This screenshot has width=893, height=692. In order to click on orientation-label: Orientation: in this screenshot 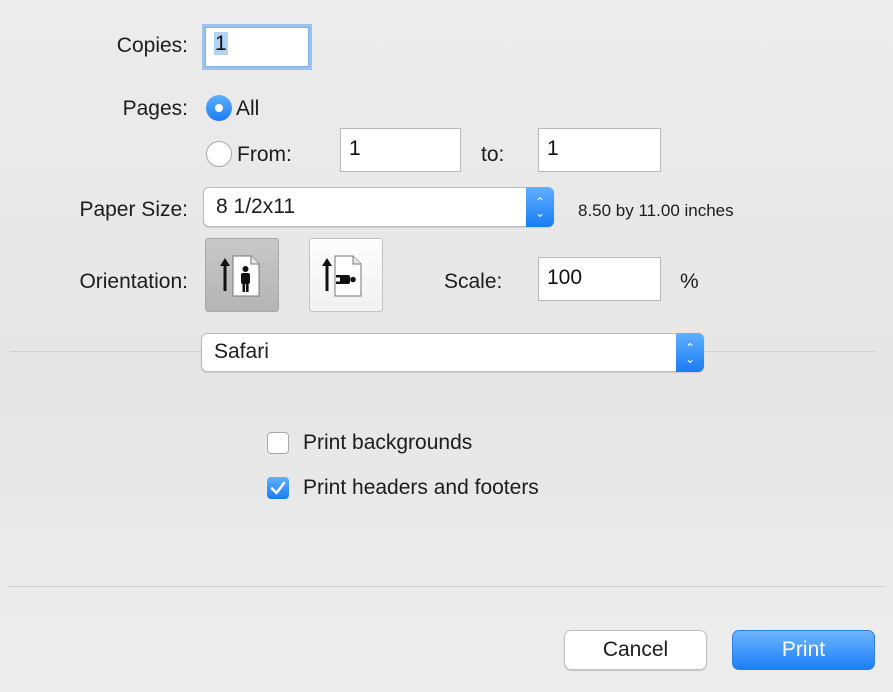, I will do `click(133, 281)`.